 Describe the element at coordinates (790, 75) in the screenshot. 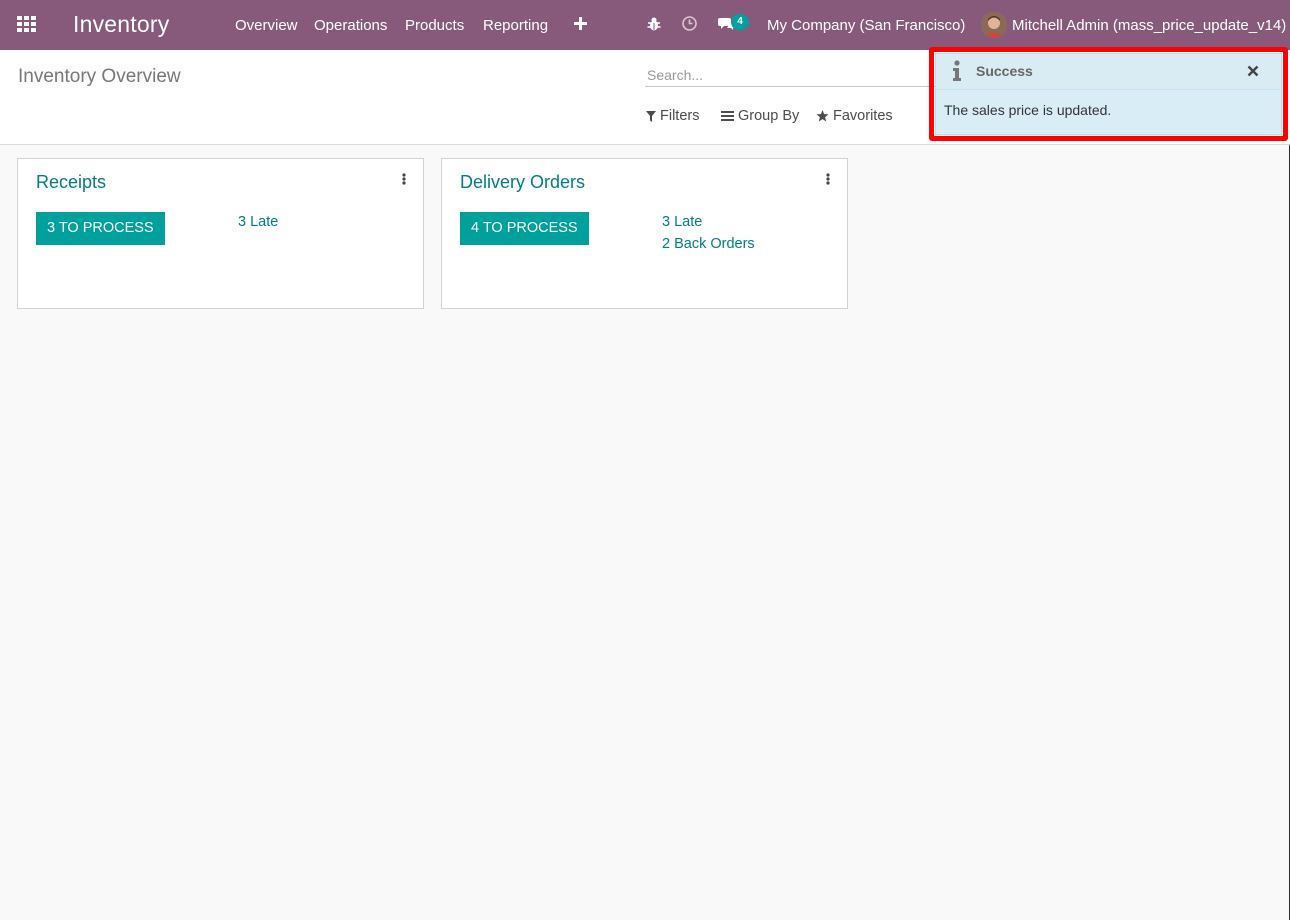

I see `search-input` at that location.